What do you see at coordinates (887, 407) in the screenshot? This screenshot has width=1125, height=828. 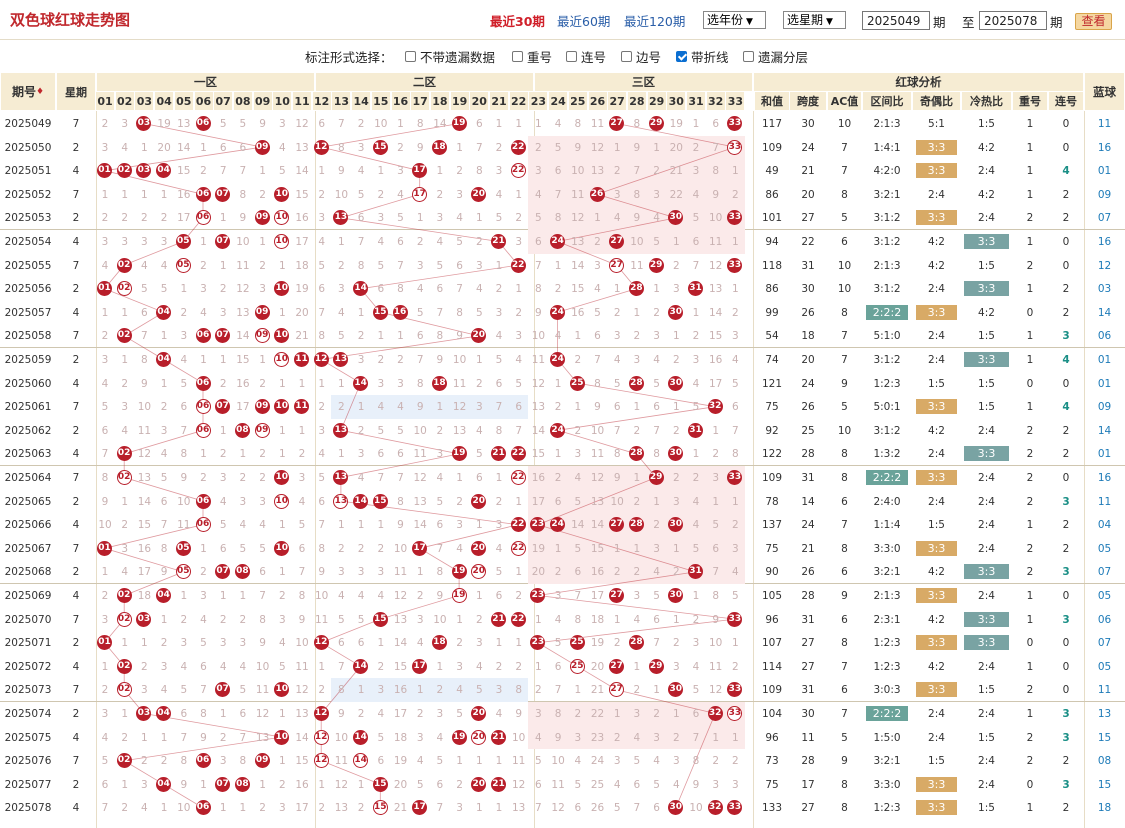 I see `zone-value: 5:0:1` at bounding box center [887, 407].